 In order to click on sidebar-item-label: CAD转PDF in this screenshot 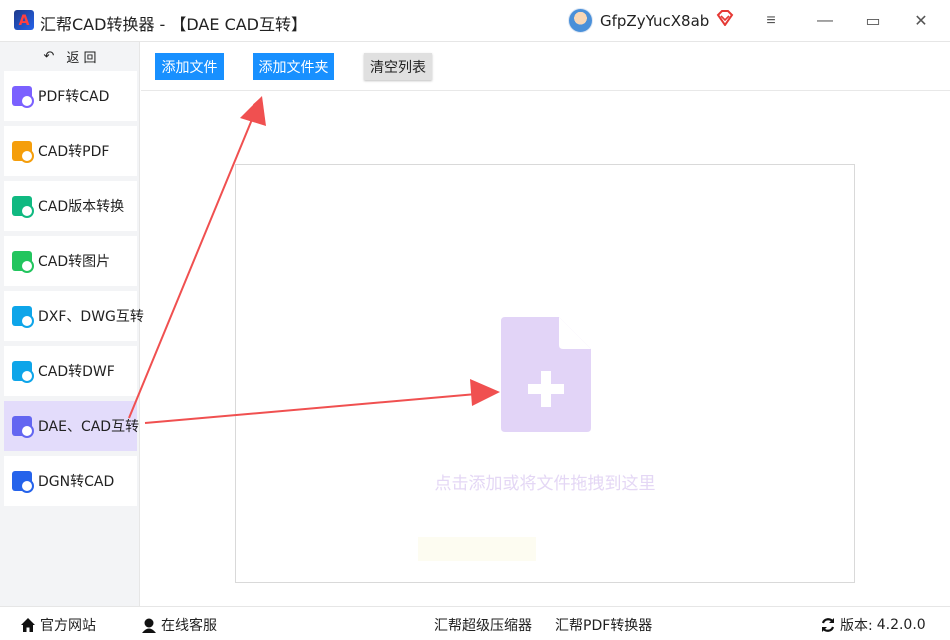, I will do `click(74, 152)`.